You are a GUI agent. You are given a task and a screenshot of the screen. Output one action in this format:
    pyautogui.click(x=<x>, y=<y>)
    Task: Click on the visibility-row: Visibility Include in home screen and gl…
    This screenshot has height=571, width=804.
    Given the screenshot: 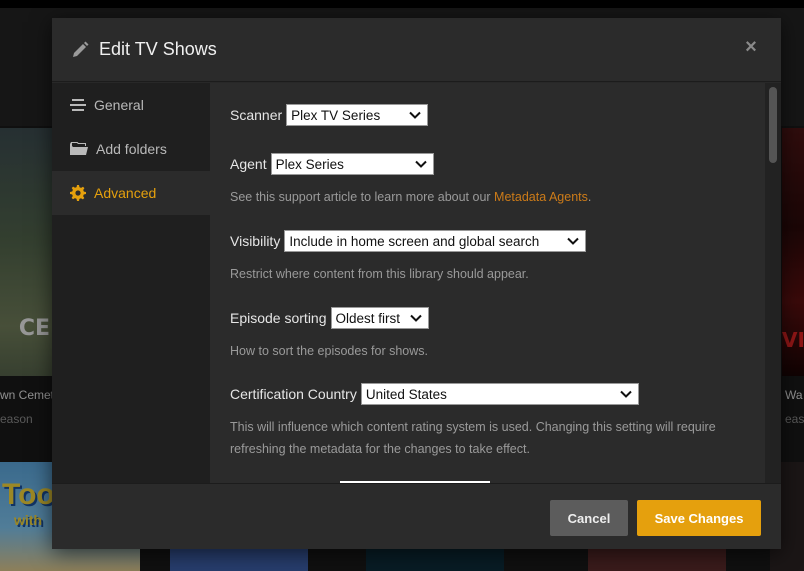 What is the action you would take?
    pyautogui.click(x=408, y=241)
    